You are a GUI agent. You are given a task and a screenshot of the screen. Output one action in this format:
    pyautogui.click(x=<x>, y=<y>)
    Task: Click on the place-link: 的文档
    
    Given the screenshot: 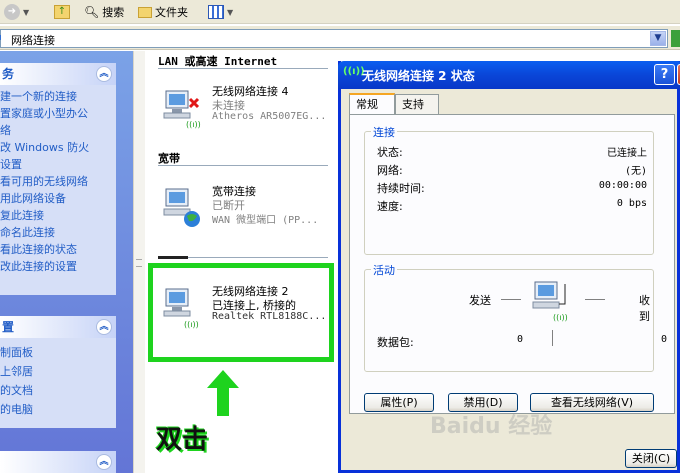 What is the action you would take?
    pyautogui.click(x=58, y=391)
    